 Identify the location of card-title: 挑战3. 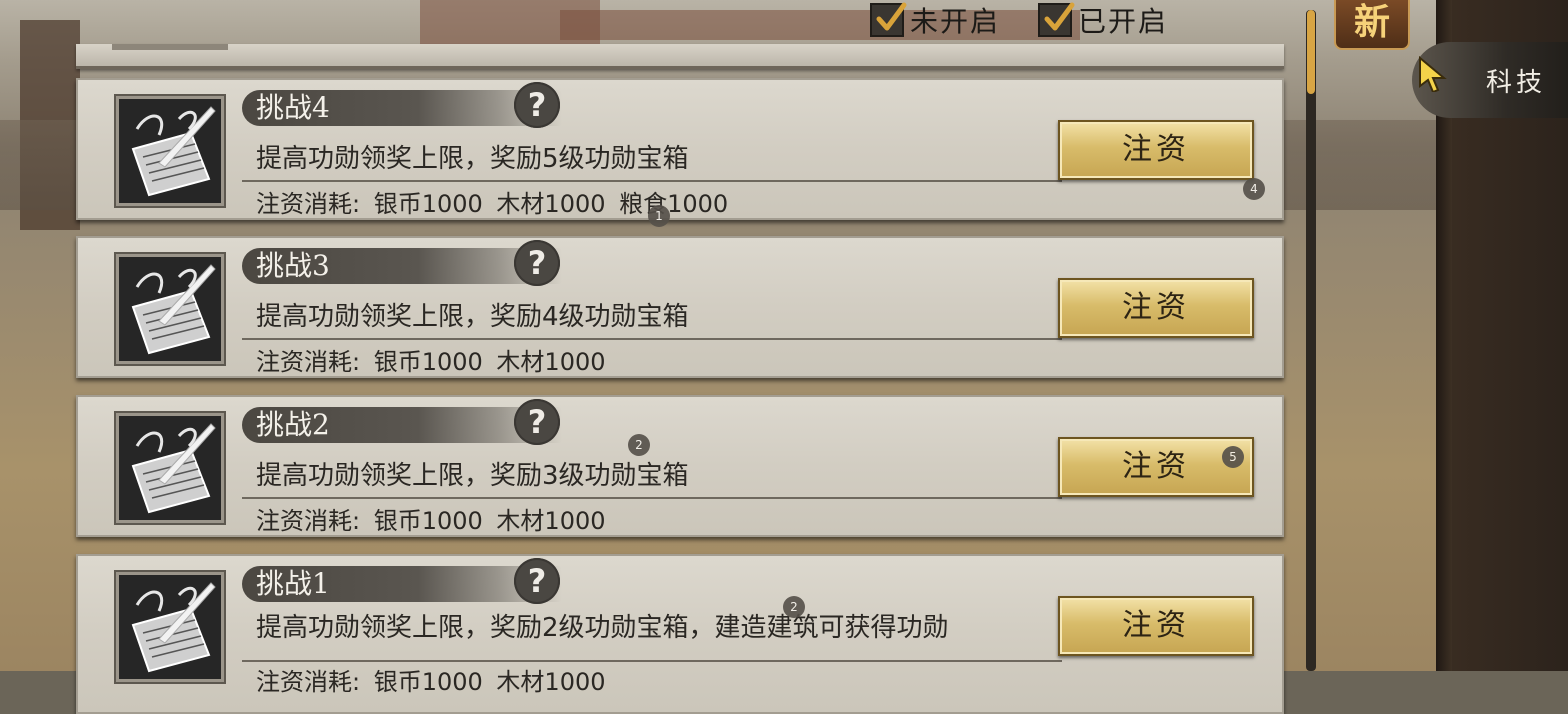
(293, 265).